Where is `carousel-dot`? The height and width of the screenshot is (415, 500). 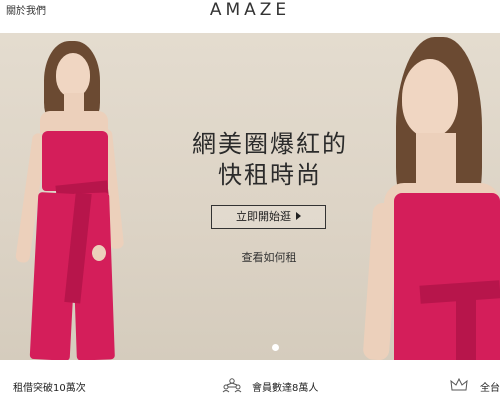
carousel-dot is located at coordinates (275, 347).